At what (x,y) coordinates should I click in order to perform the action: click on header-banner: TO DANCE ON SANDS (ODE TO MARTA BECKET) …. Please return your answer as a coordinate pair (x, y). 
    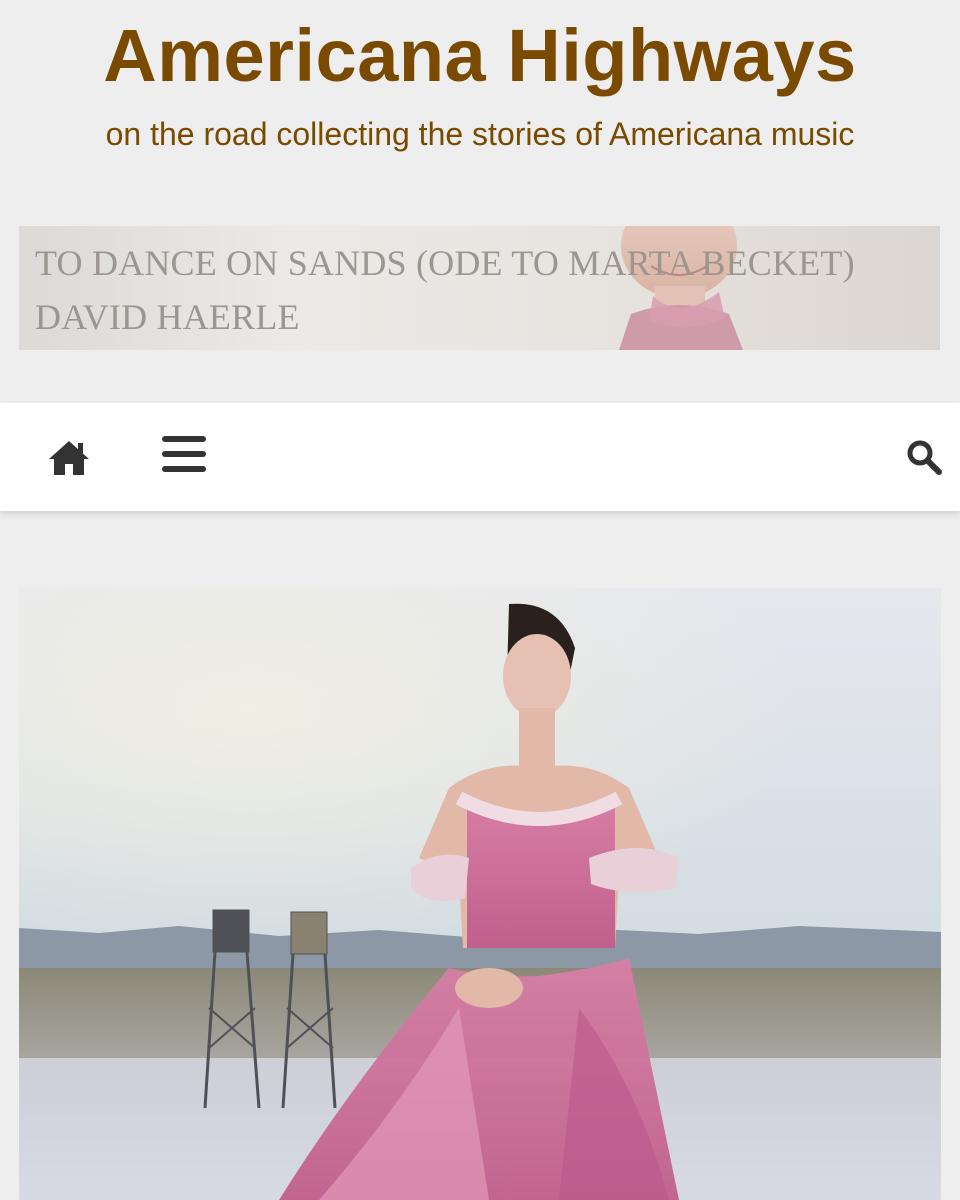
    Looking at the image, I should click on (479, 288).